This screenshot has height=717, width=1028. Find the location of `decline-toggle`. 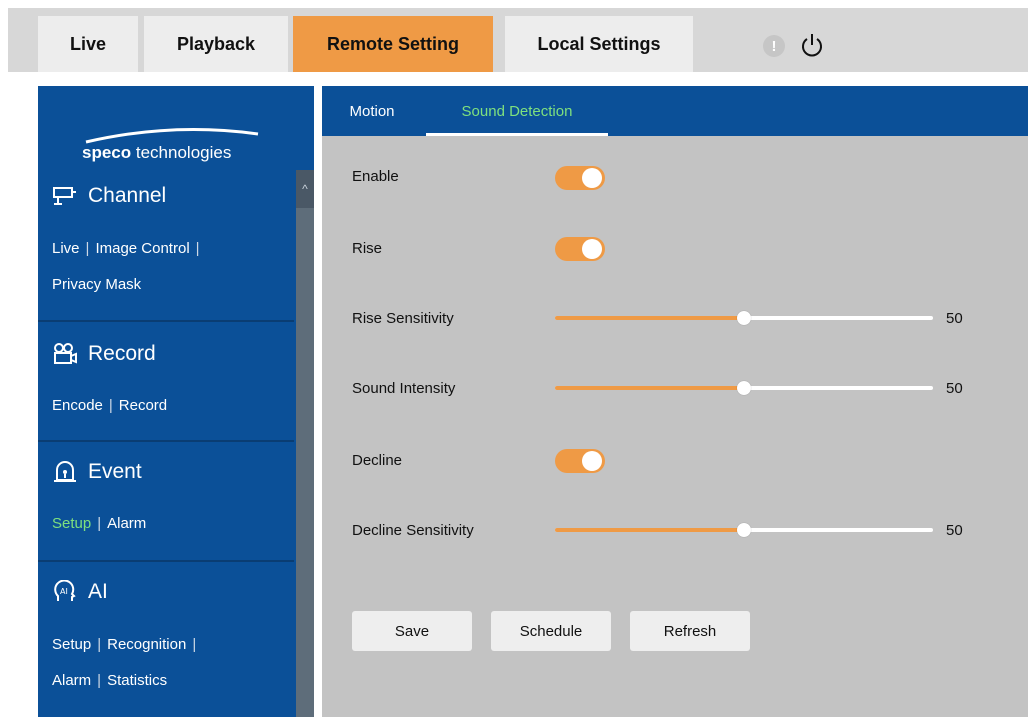

decline-toggle is located at coordinates (580, 461).